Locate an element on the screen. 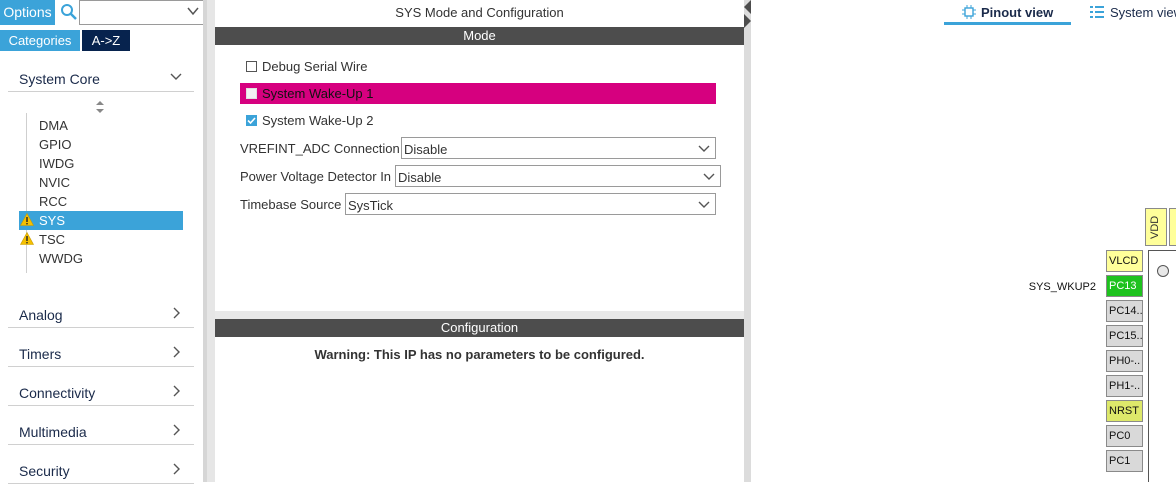 The height and width of the screenshot is (484, 1176). peripheral-item-gpio: GPIO is located at coordinates (101, 144).